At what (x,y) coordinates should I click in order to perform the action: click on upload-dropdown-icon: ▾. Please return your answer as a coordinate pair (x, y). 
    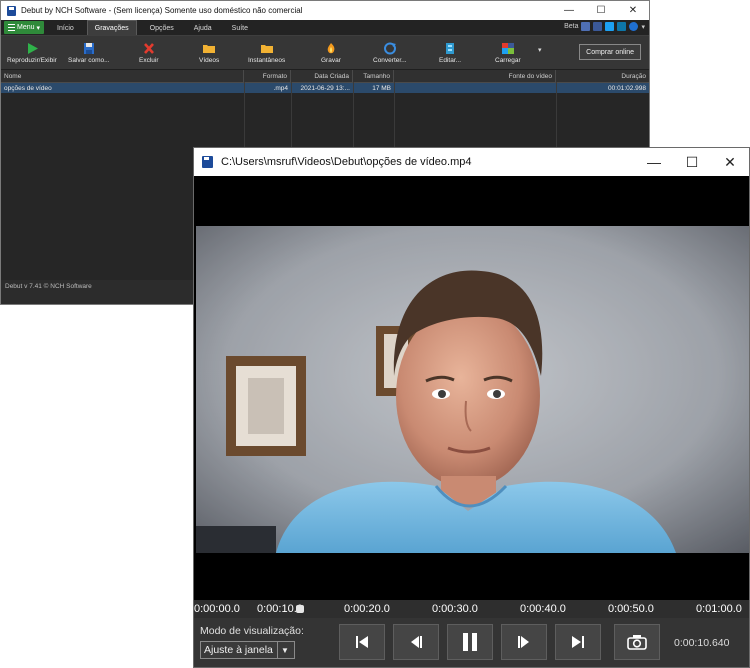
    Looking at the image, I should click on (540, 50).